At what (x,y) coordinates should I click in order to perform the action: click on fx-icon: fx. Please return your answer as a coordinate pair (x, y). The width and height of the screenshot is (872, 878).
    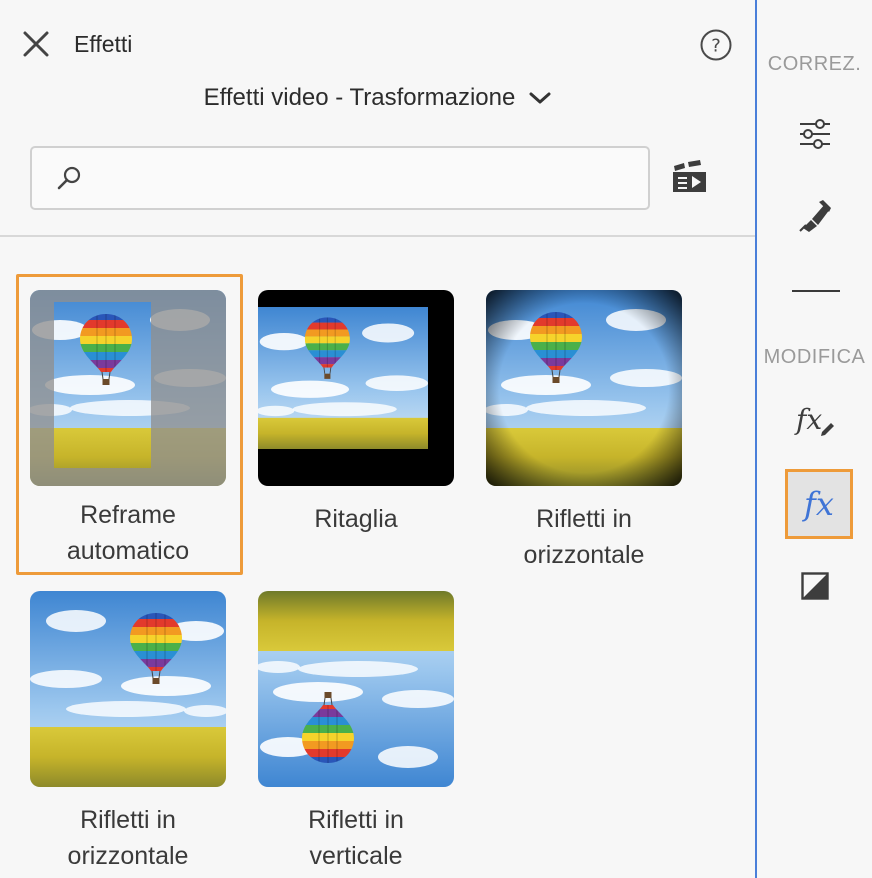
    Looking at the image, I should click on (819, 504).